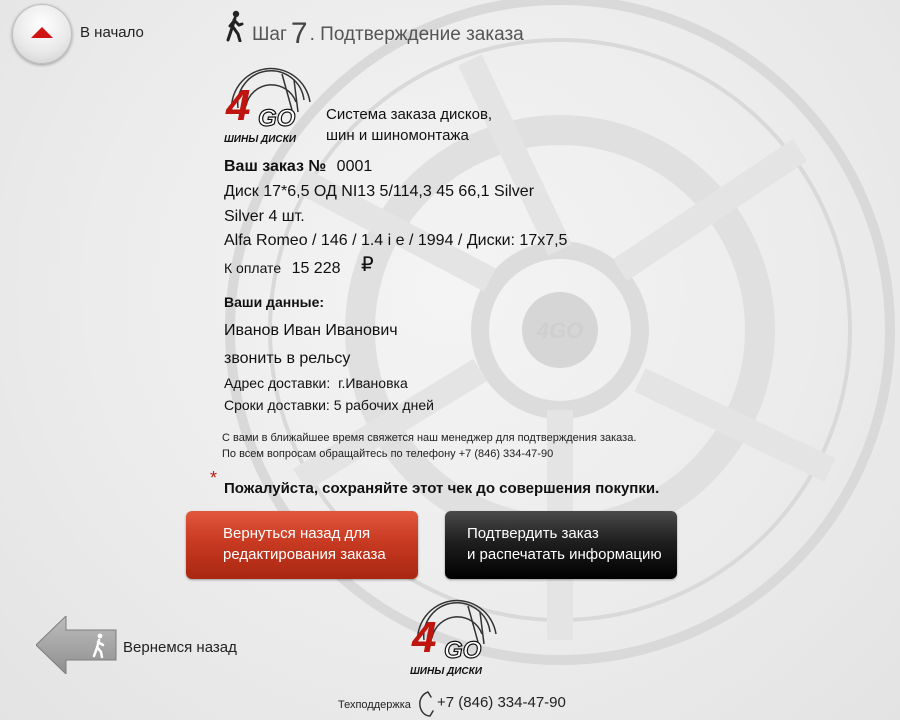 The height and width of the screenshot is (720, 900). I want to click on step-number: 7, so click(299, 33).